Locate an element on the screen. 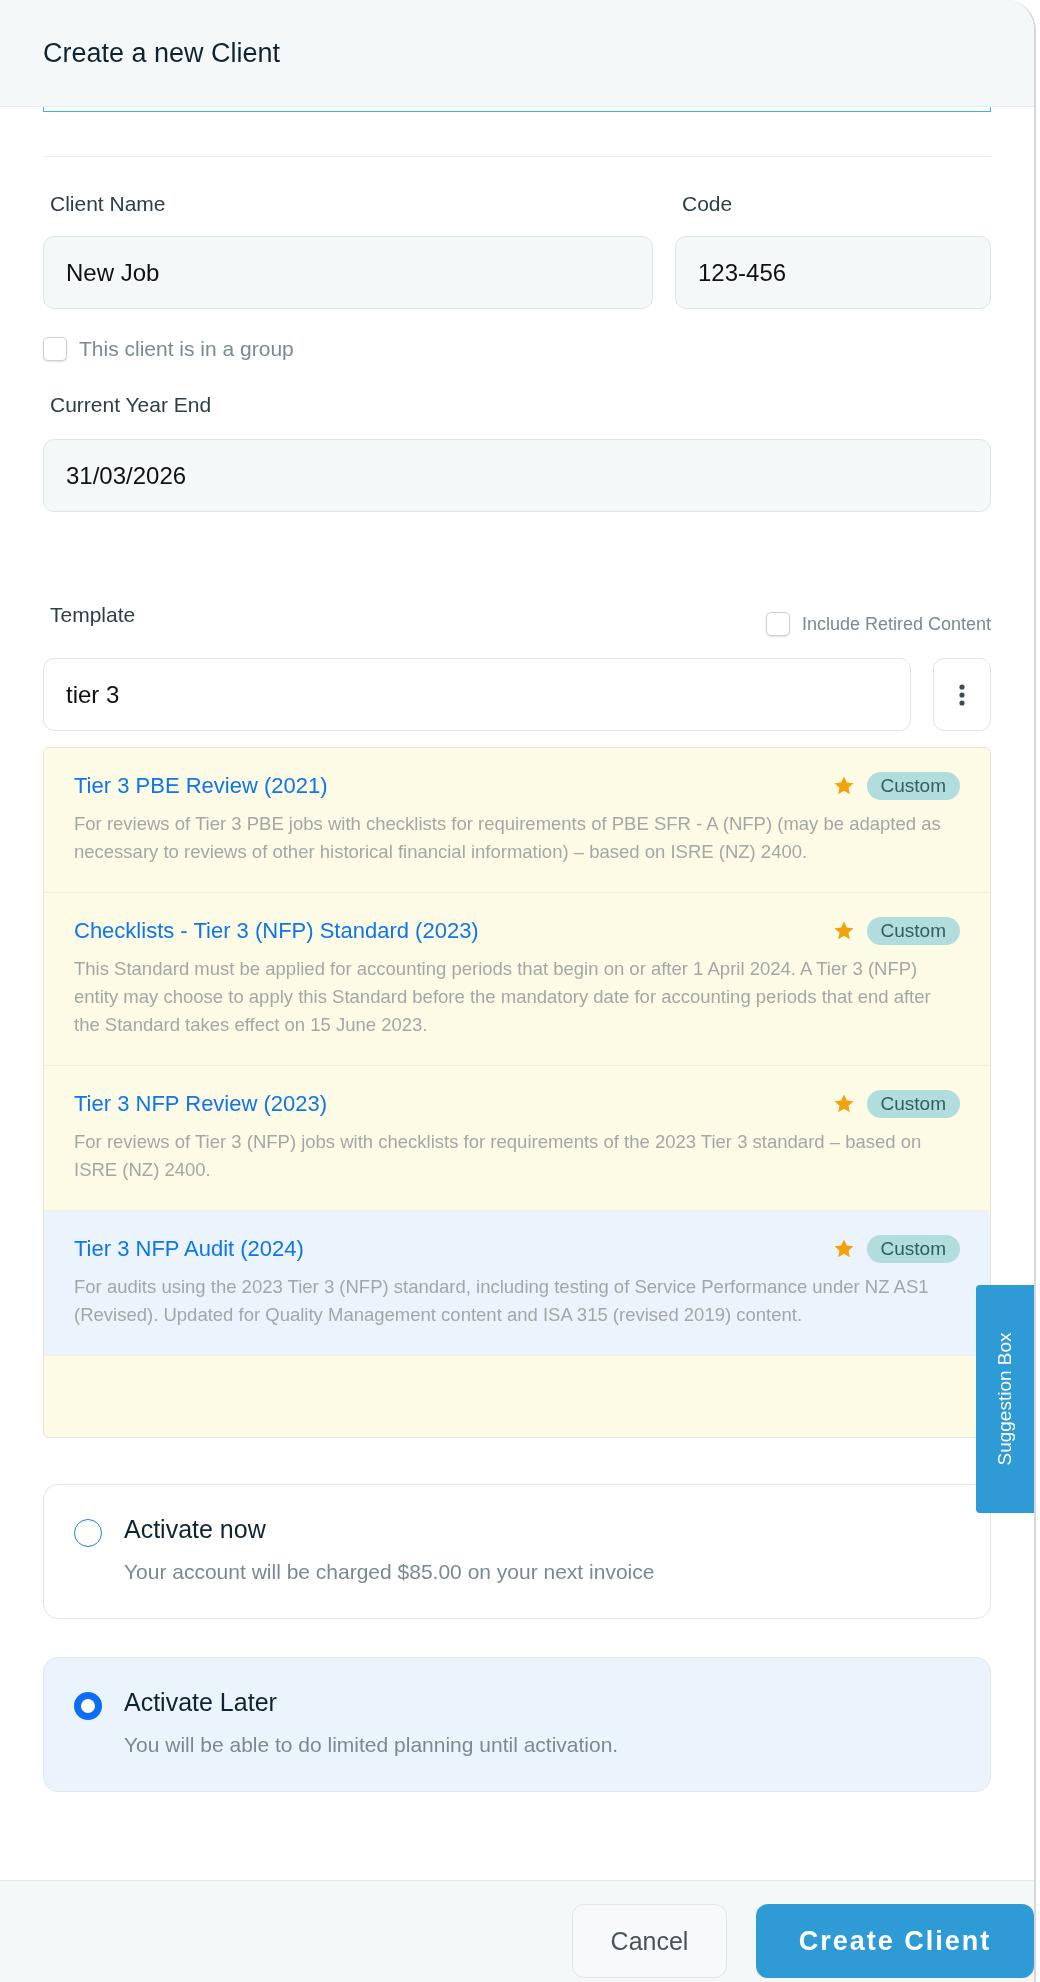 The image size is (1040, 1982). activation-option: Activate now Your account will be charged $85.00 on your next invoice is located at coordinates (517, 1551).